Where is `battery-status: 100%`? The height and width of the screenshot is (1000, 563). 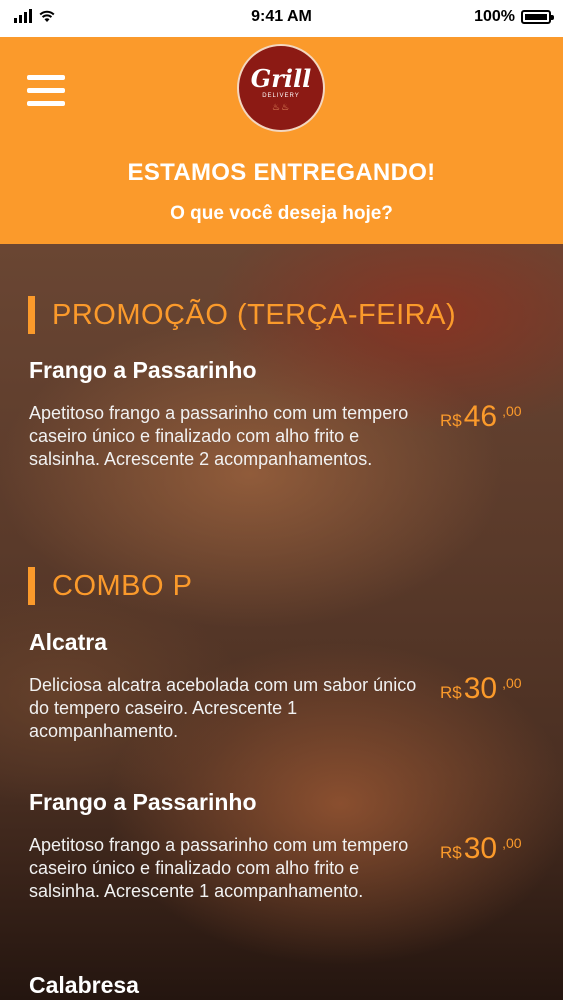
battery-status: 100% is located at coordinates (514, 17).